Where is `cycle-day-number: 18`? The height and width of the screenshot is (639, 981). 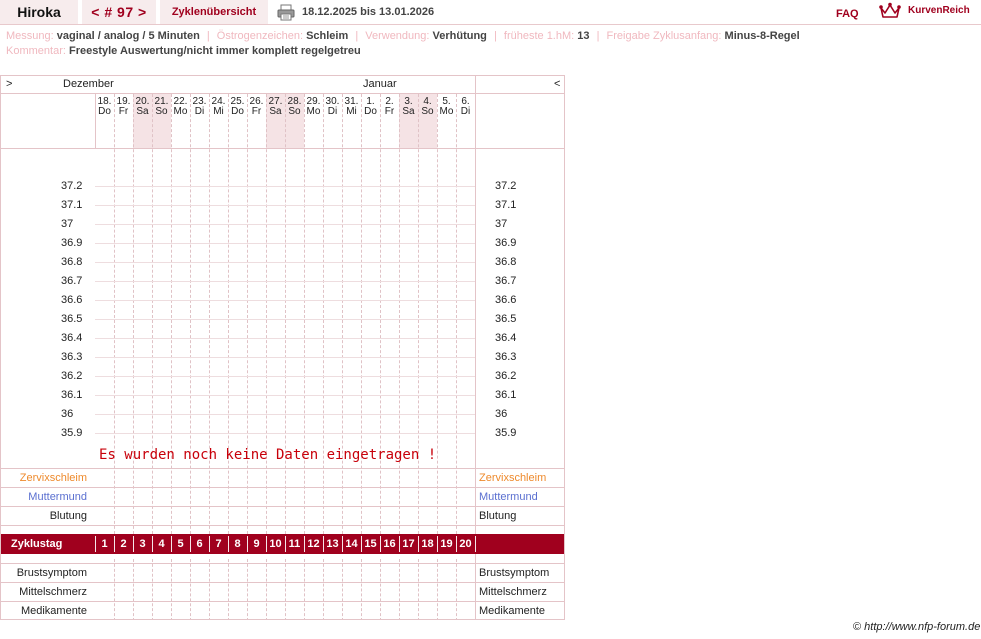 cycle-day-number: 18 is located at coordinates (427, 544).